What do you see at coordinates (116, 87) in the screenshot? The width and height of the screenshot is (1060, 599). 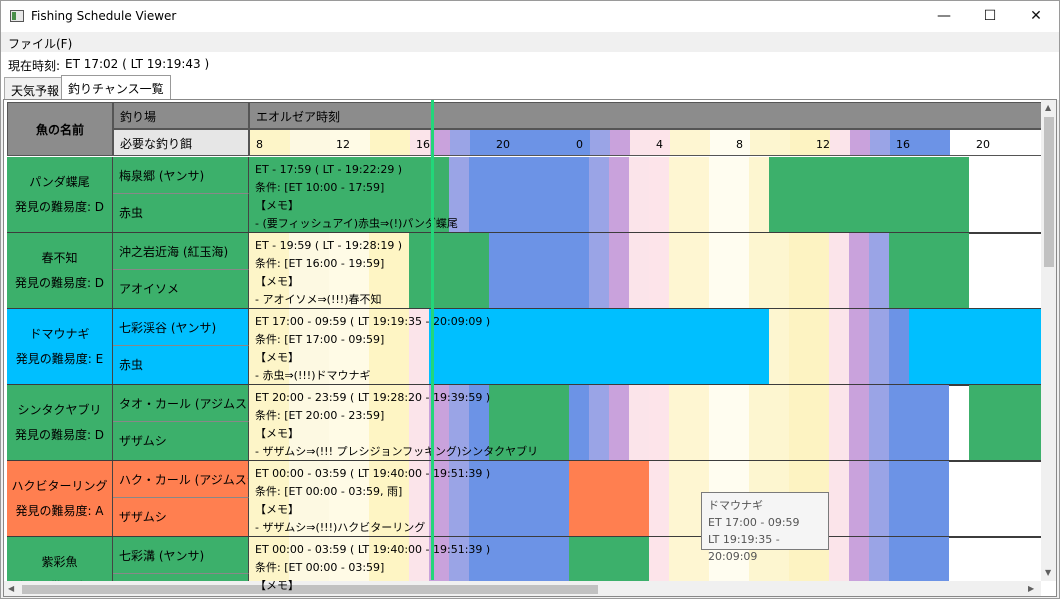 I see `tab-fishing-chance-list: 釣りチャンス一覧` at bounding box center [116, 87].